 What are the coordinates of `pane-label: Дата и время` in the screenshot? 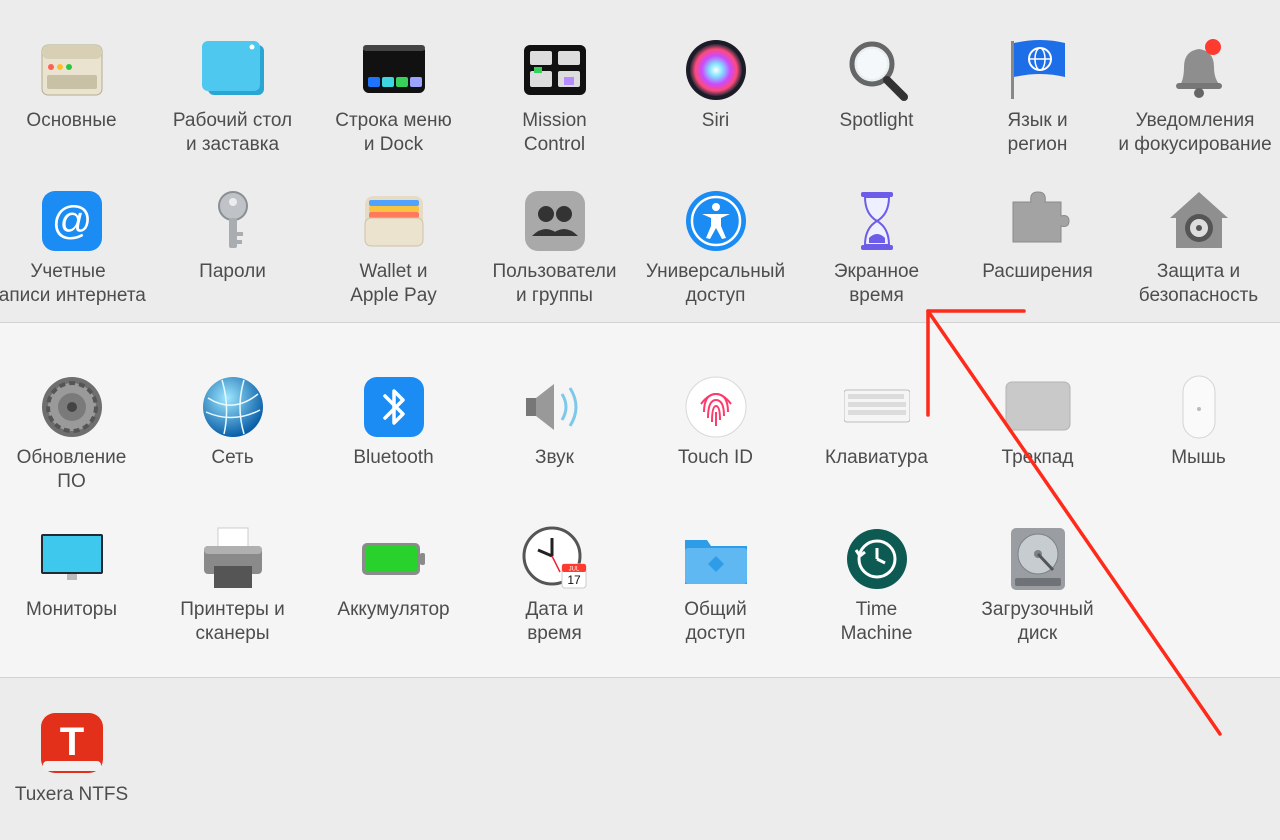 It's located at (554, 621).